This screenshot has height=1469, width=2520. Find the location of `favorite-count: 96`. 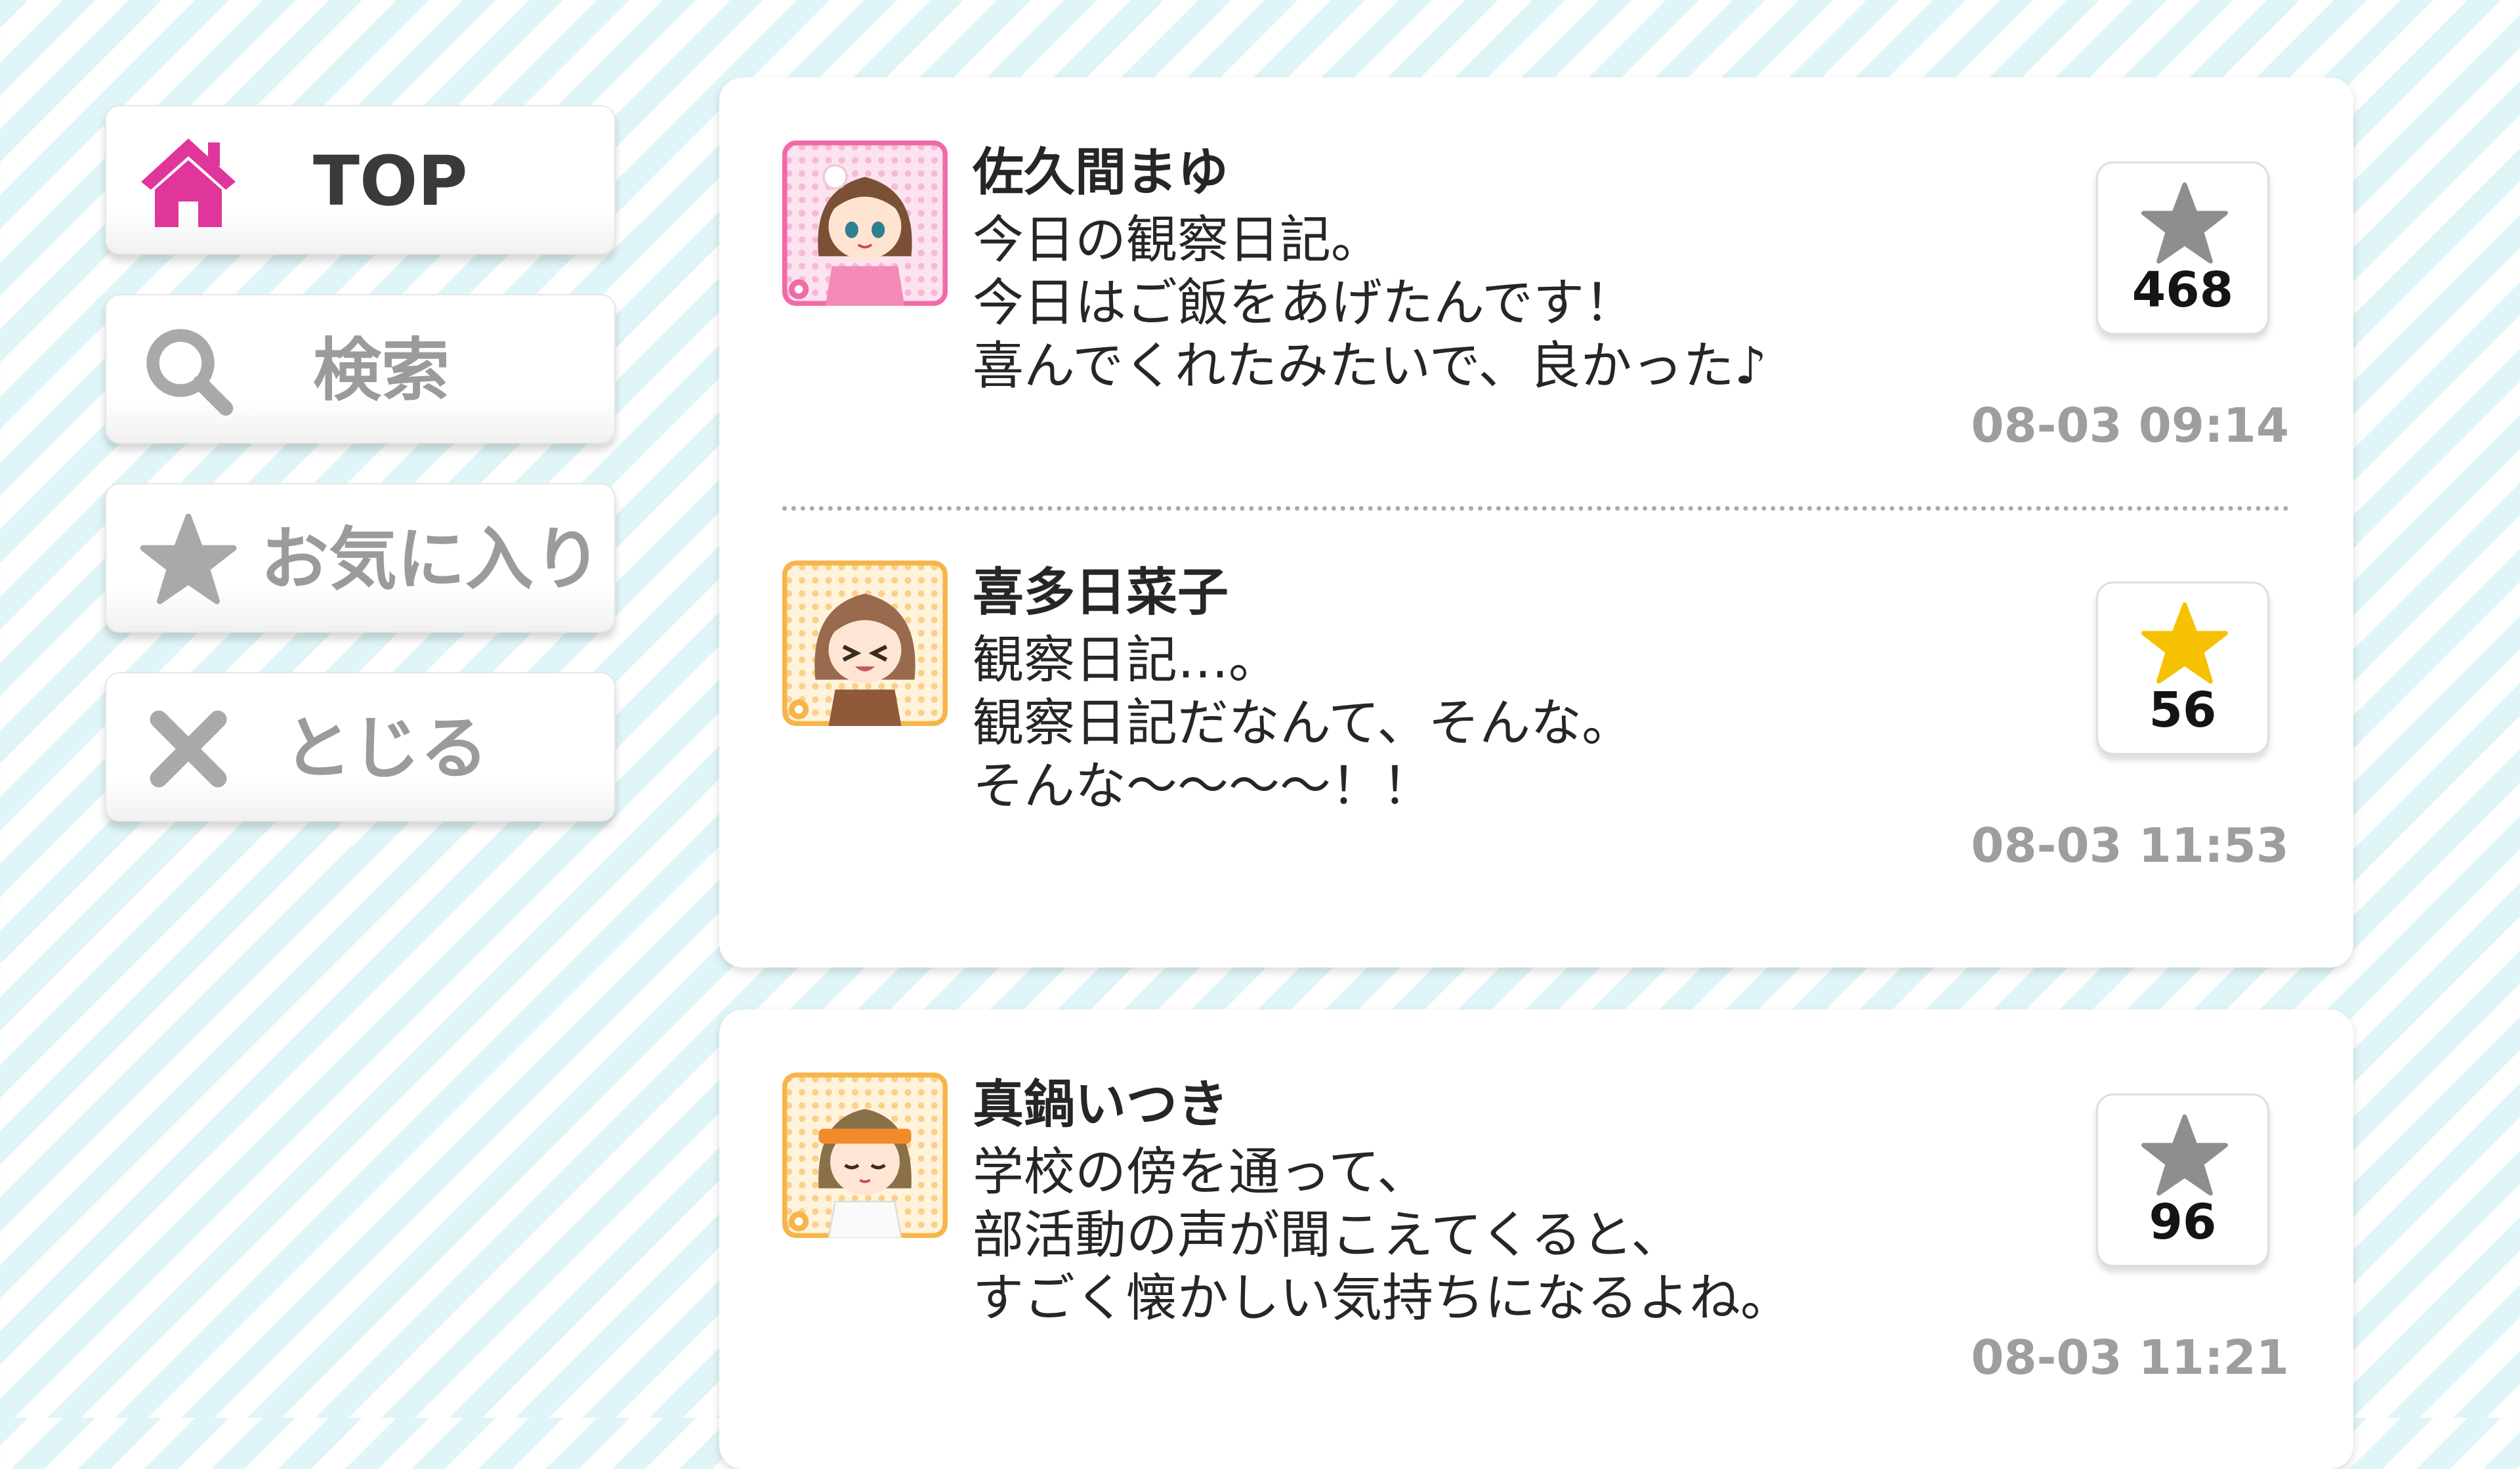

favorite-count: 96 is located at coordinates (2183, 1222).